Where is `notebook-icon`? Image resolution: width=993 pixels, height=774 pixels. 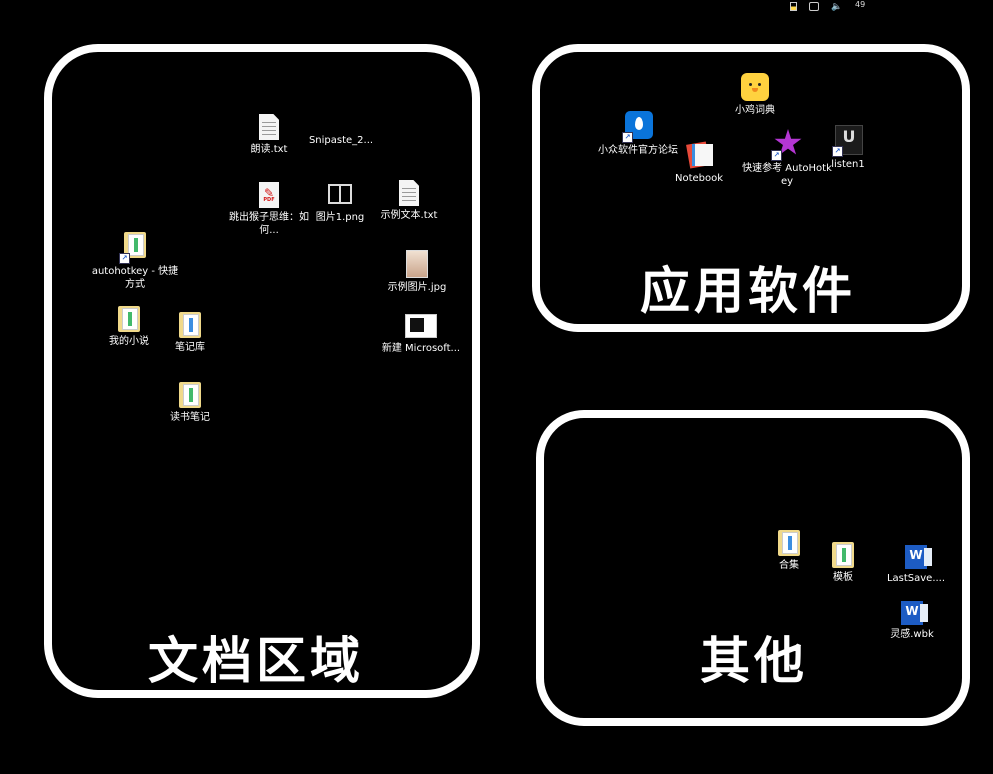 notebook-icon is located at coordinates (699, 155).